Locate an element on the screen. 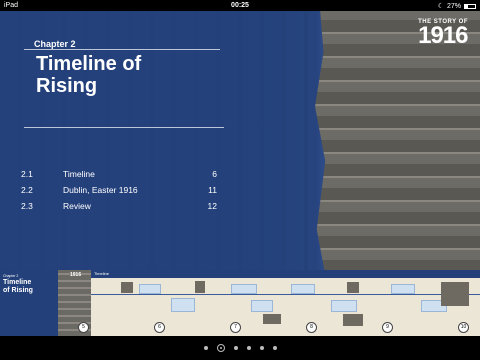 This screenshot has width=480, height=360. thumbnail-timeline-header: Timeline is located at coordinates (285, 274).